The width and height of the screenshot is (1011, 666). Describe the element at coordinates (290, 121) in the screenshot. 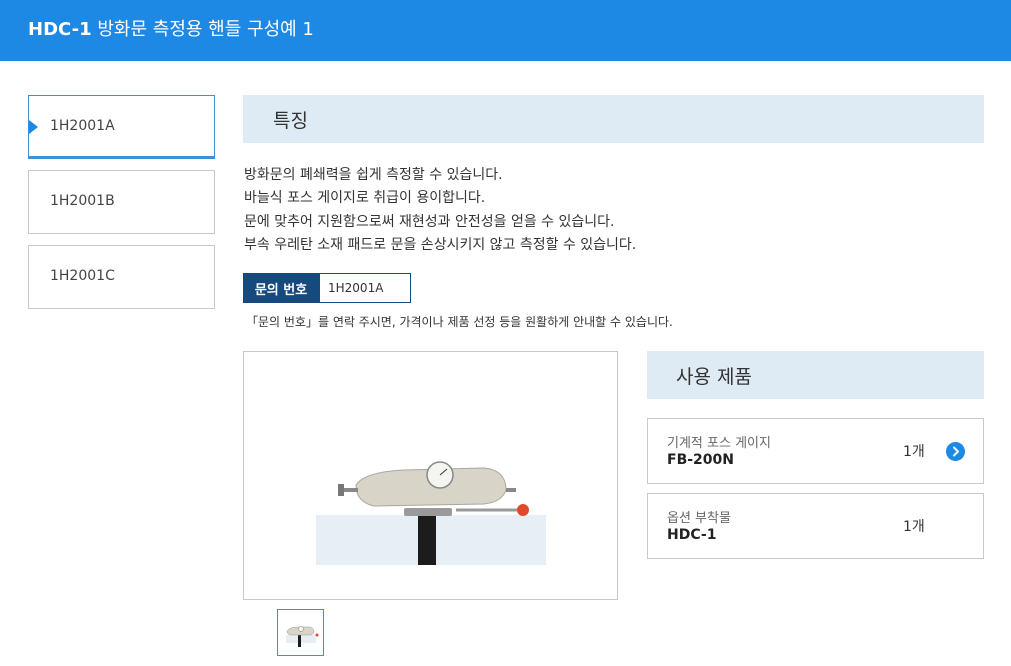

I see `features-title: 특징` at that location.